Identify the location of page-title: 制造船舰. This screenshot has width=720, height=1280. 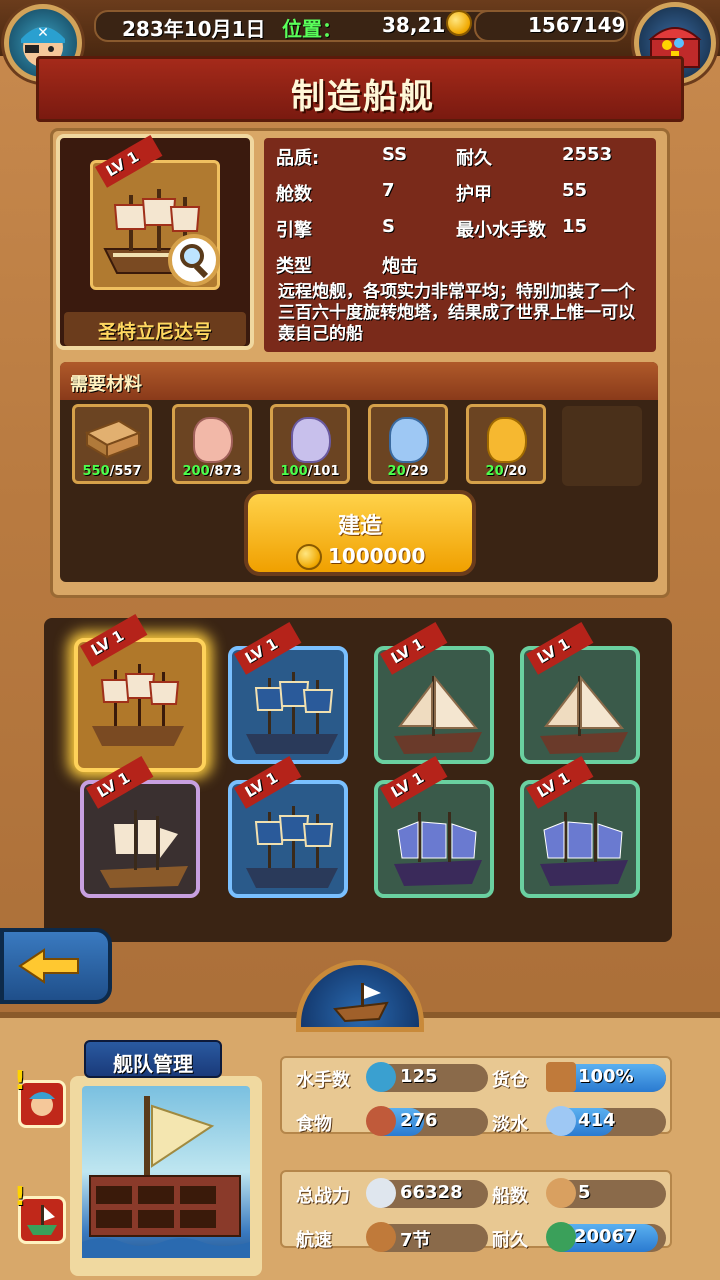
(363, 97).